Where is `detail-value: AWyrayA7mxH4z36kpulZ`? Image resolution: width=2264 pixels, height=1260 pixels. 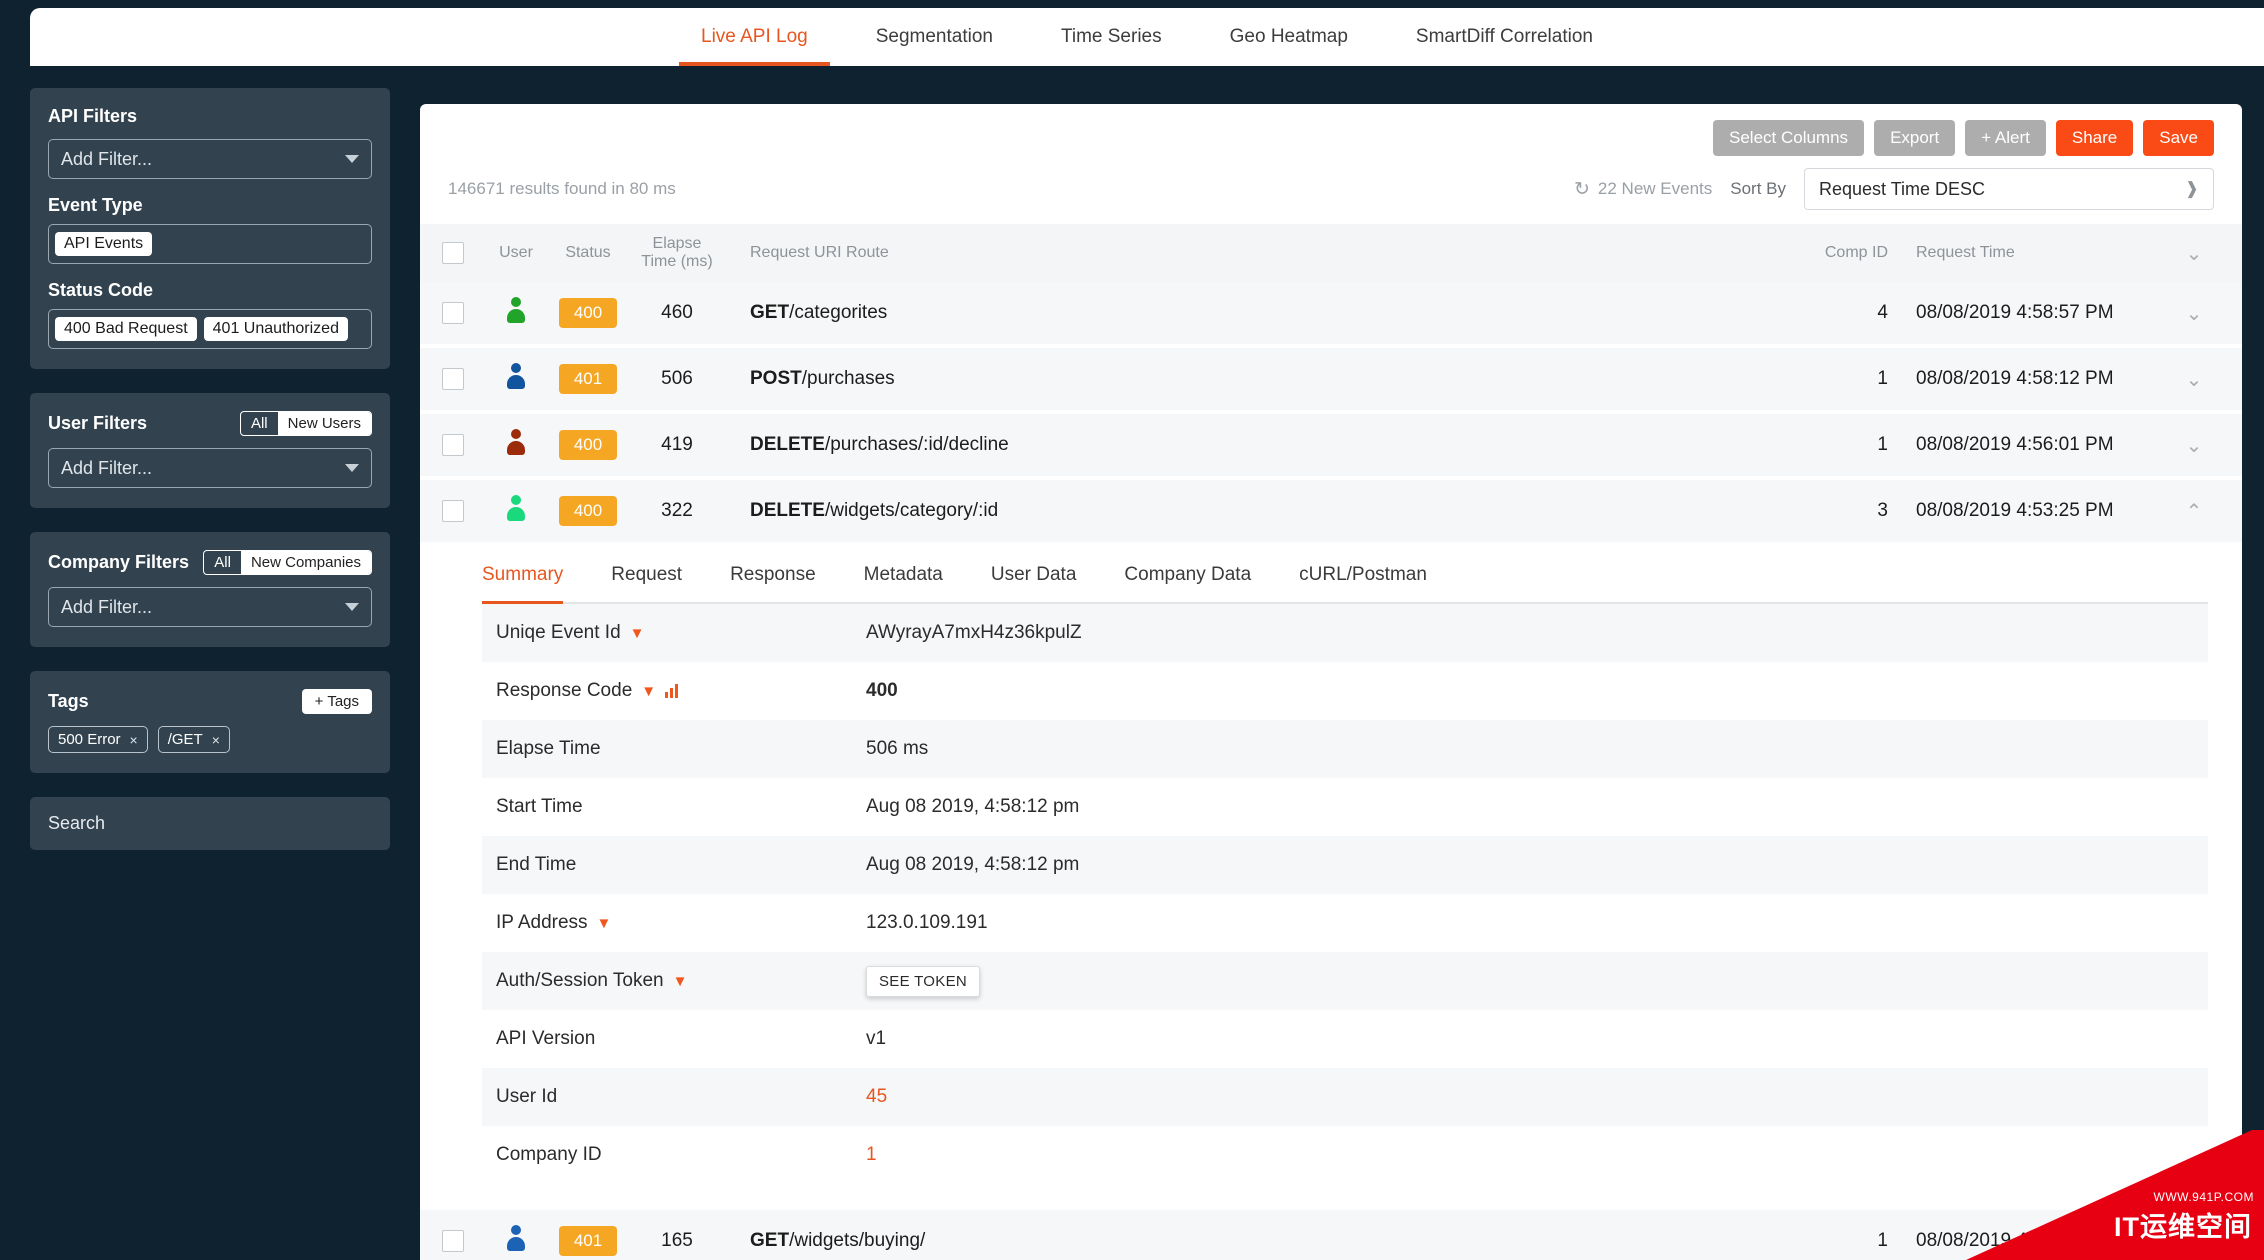 detail-value: AWyrayA7mxH4z36kpulZ is located at coordinates (974, 632).